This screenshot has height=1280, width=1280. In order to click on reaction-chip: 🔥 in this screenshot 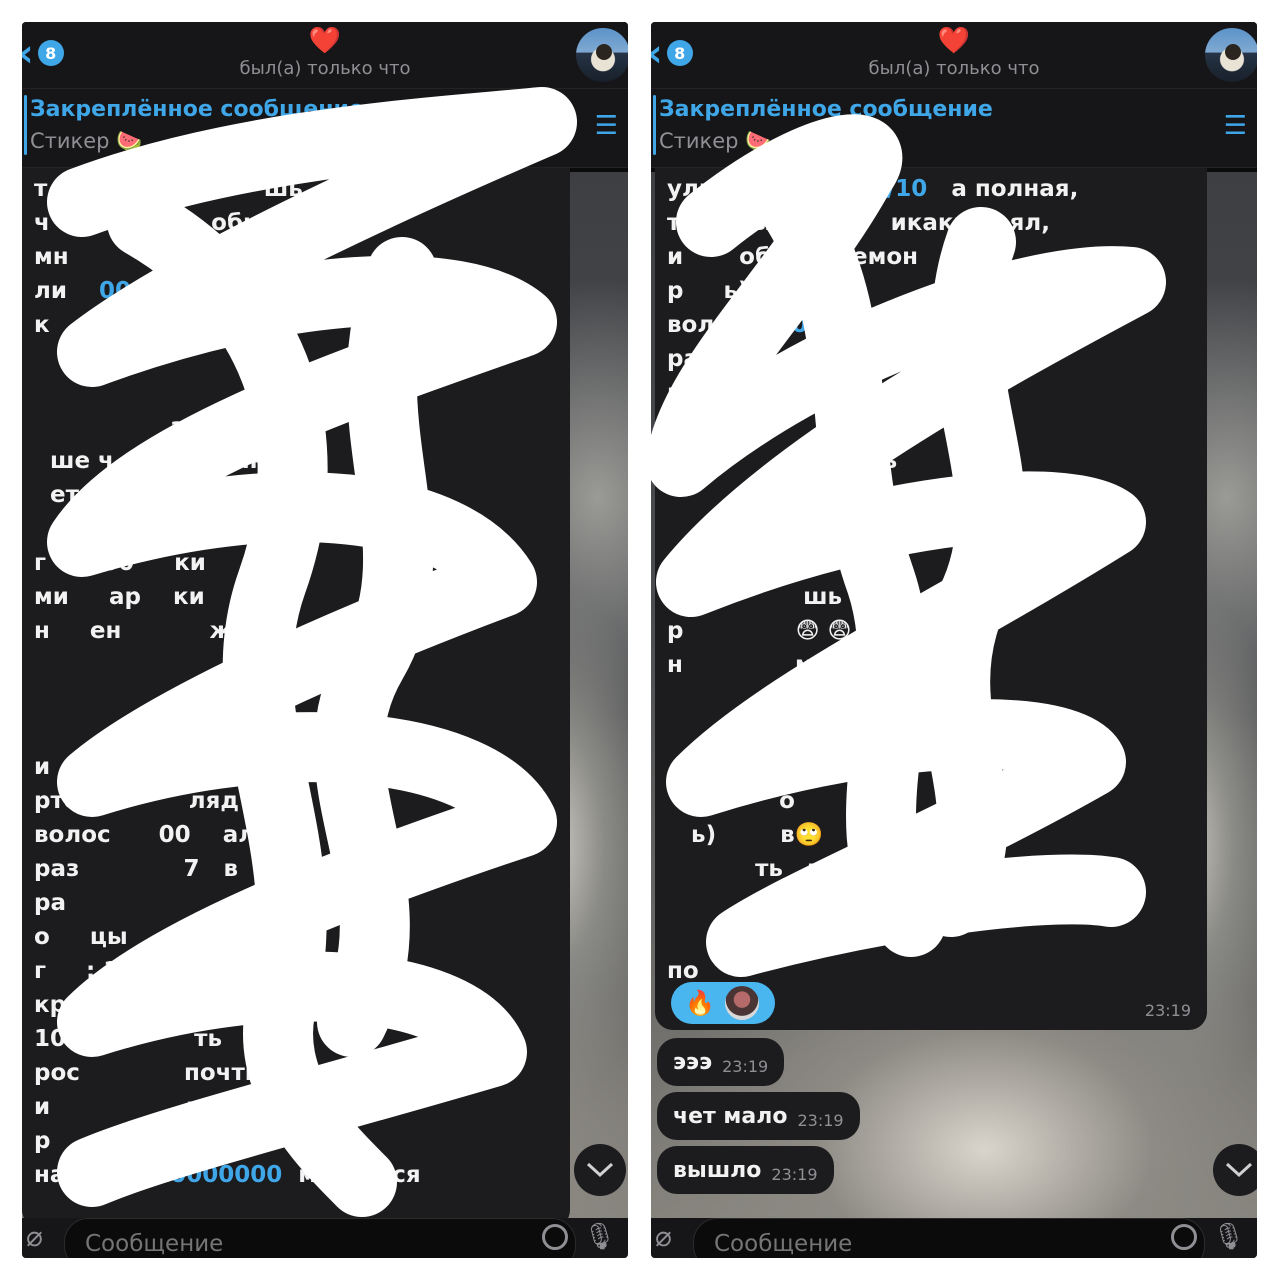, I will do `click(723, 1003)`.